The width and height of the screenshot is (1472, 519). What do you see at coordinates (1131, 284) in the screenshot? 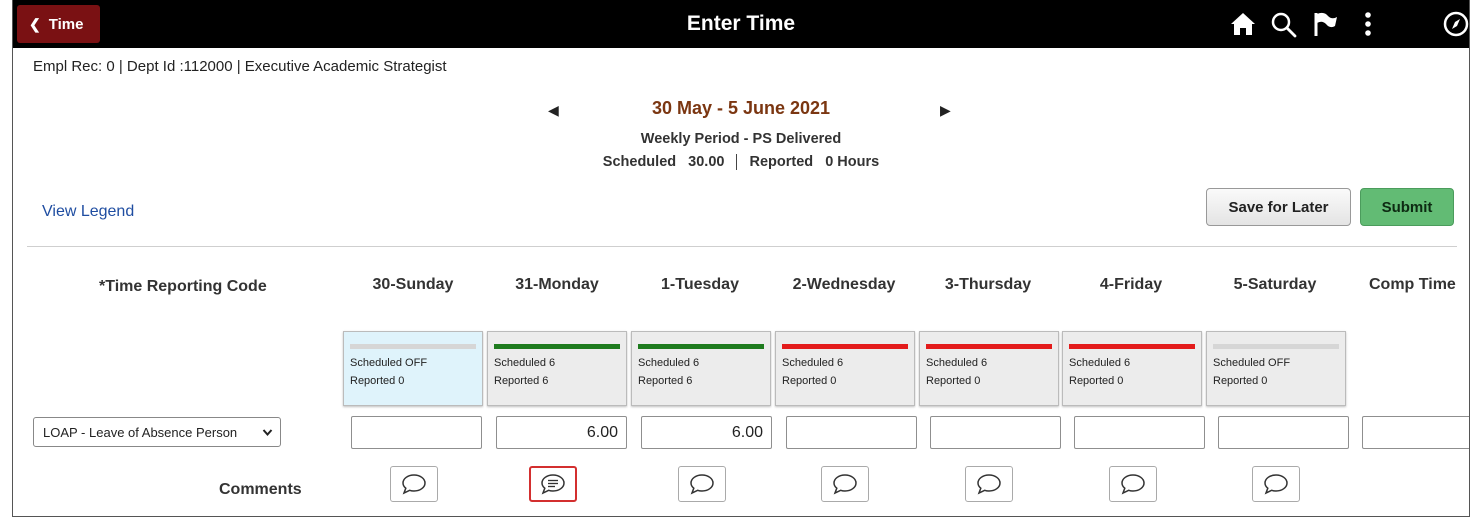
I see `day-header: 4-Friday` at bounding box center [1131, 284].